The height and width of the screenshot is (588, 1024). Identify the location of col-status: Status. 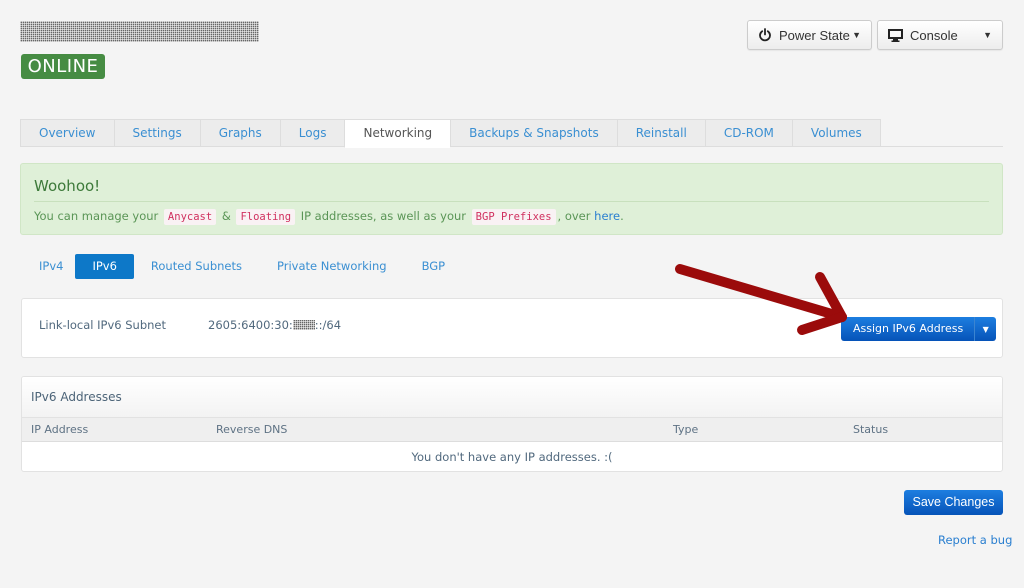
(871, 429).